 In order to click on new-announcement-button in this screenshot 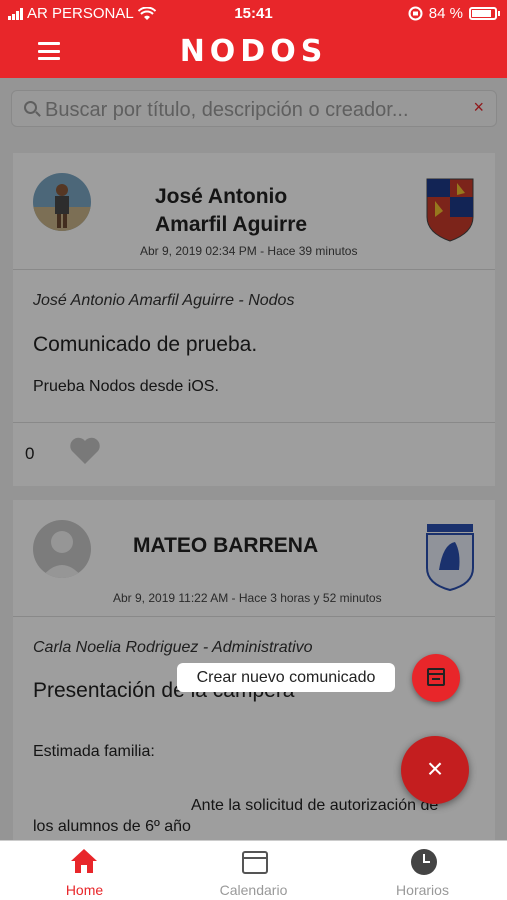, I will do `click(436, 678)`.